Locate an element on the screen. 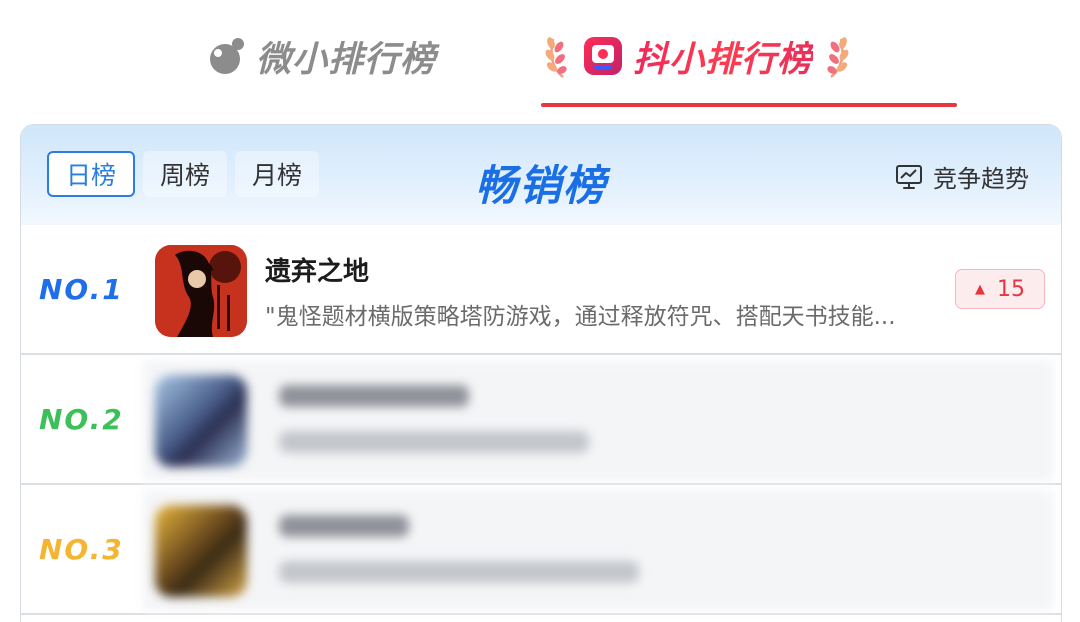 This screenshot has width=1080, height=622. active-tab-underline is located at coordinates (749, 105).